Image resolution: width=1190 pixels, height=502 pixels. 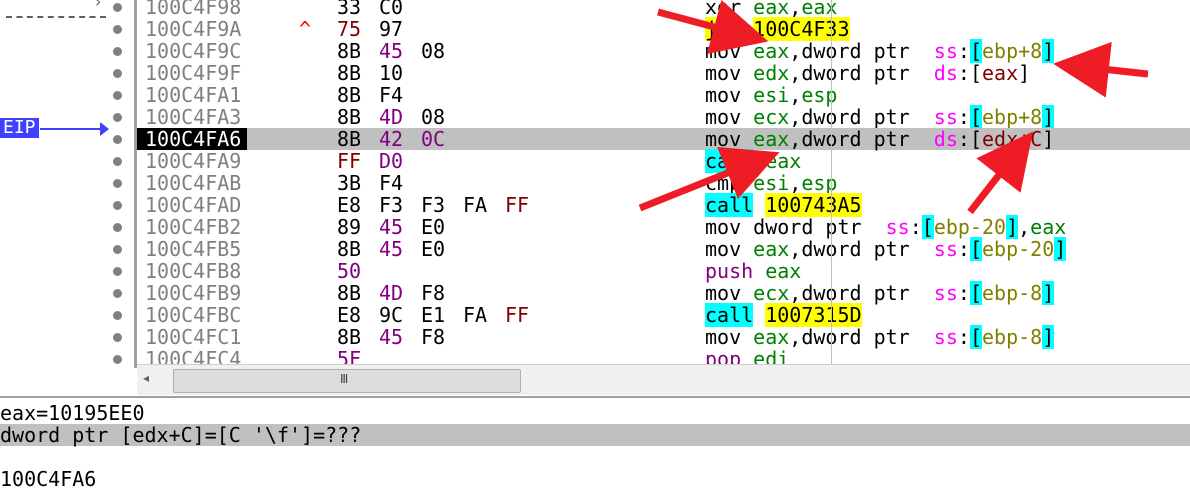 I want to click on instruction-token: [, so click(x=975, y=293).